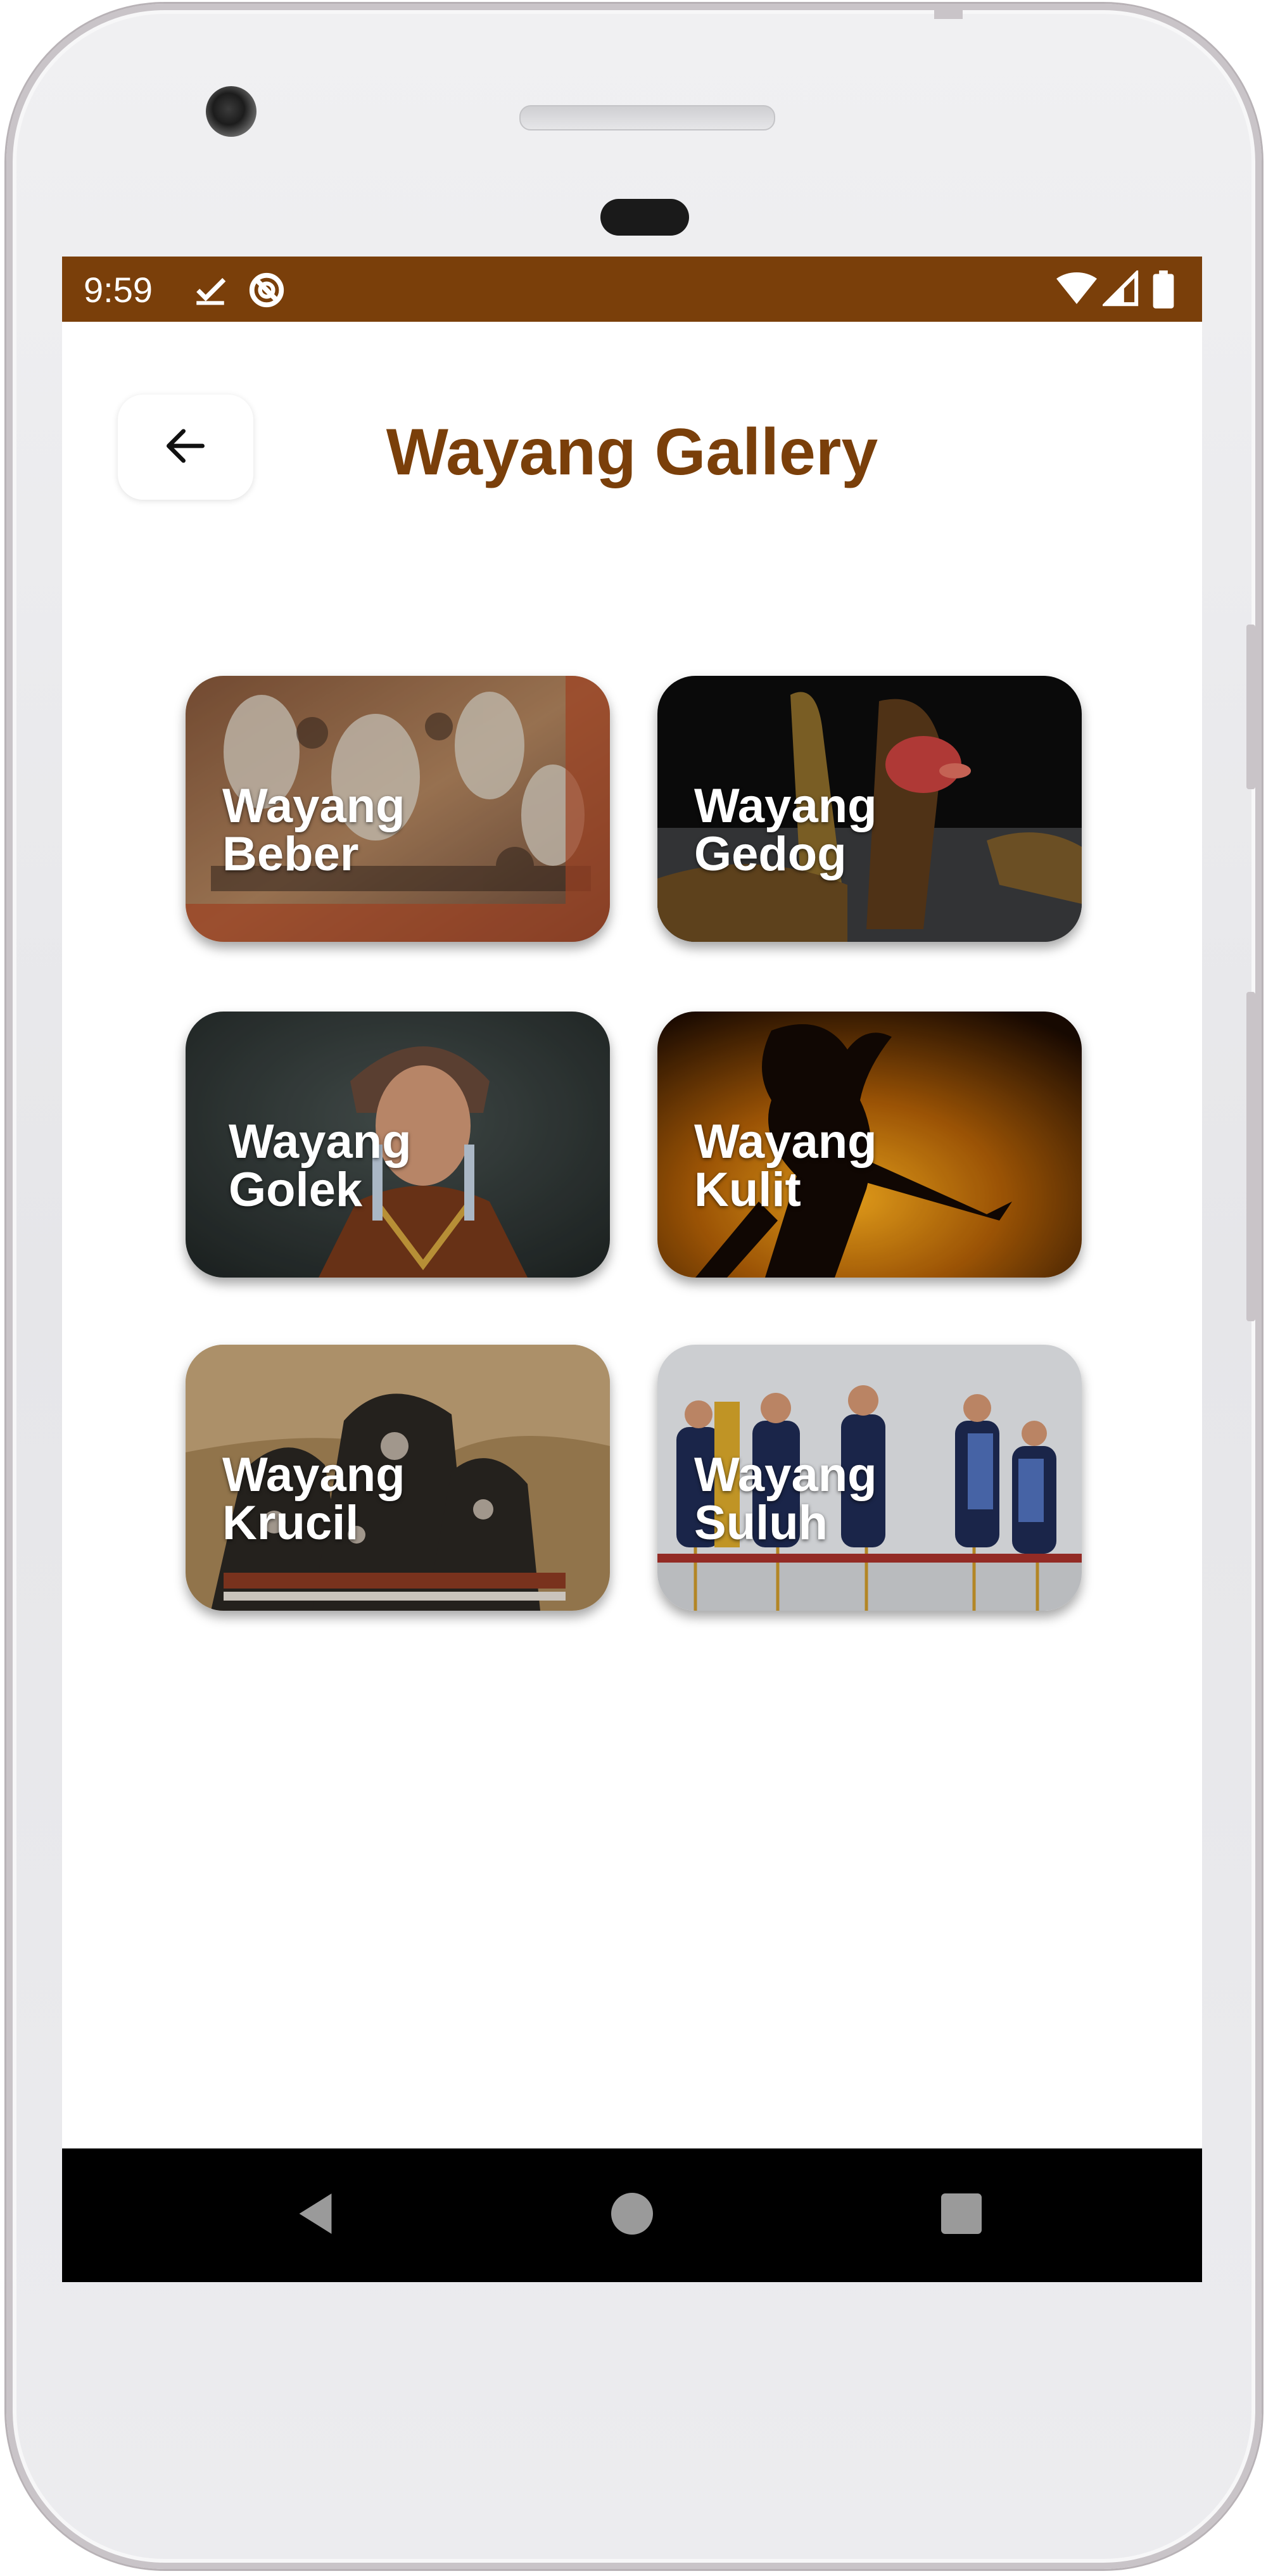  Describe the element at coordinates (1076, 288) in the screenshot. I see `wifi-icon` at that location.